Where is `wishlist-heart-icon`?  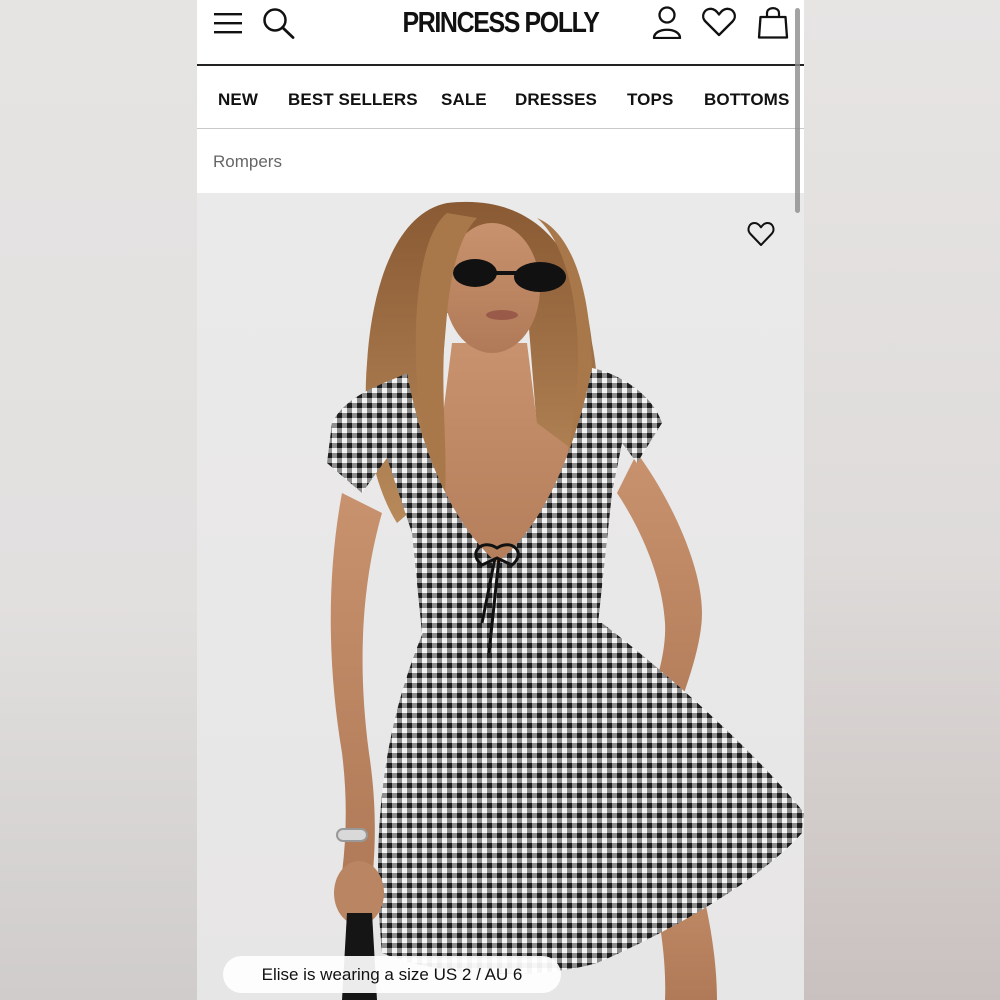 wishlist-heart-icon is located at coordinates (761, 235).